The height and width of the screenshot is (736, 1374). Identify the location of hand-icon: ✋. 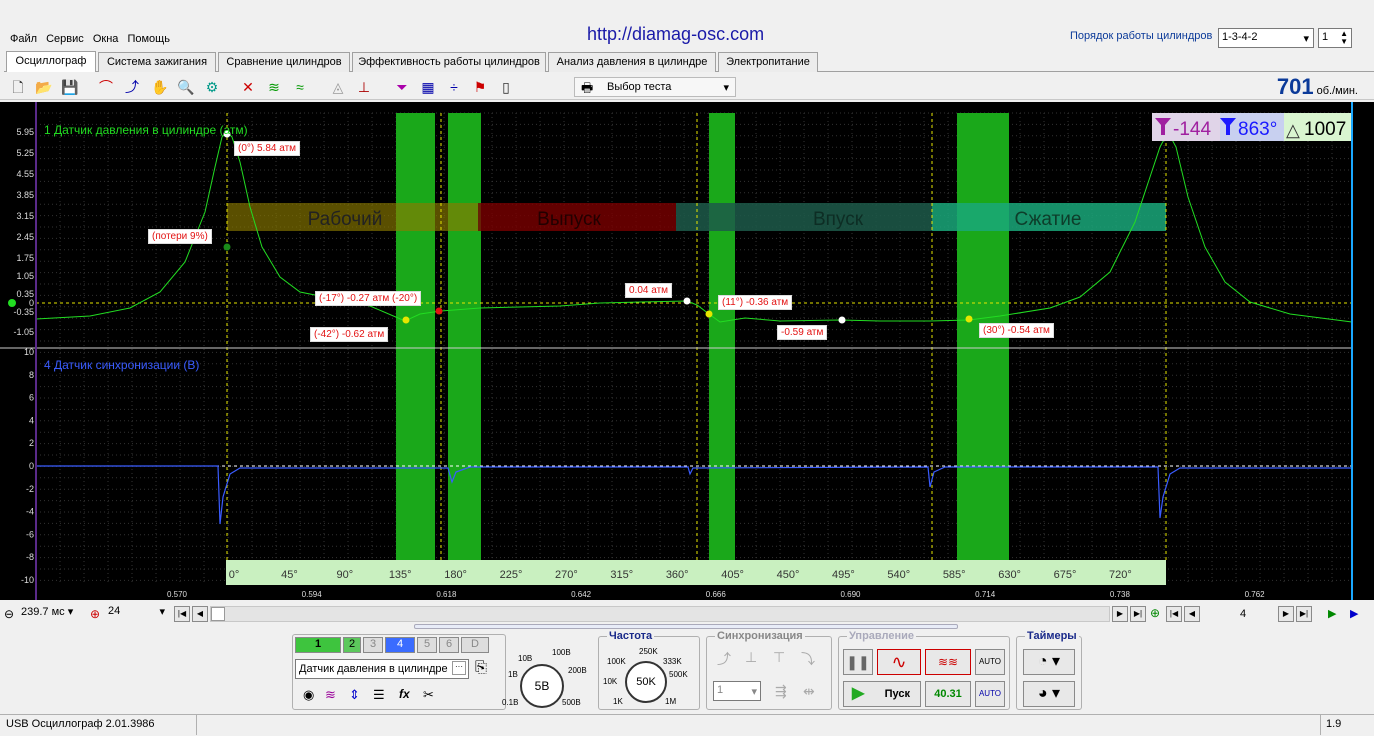
(160, 87).